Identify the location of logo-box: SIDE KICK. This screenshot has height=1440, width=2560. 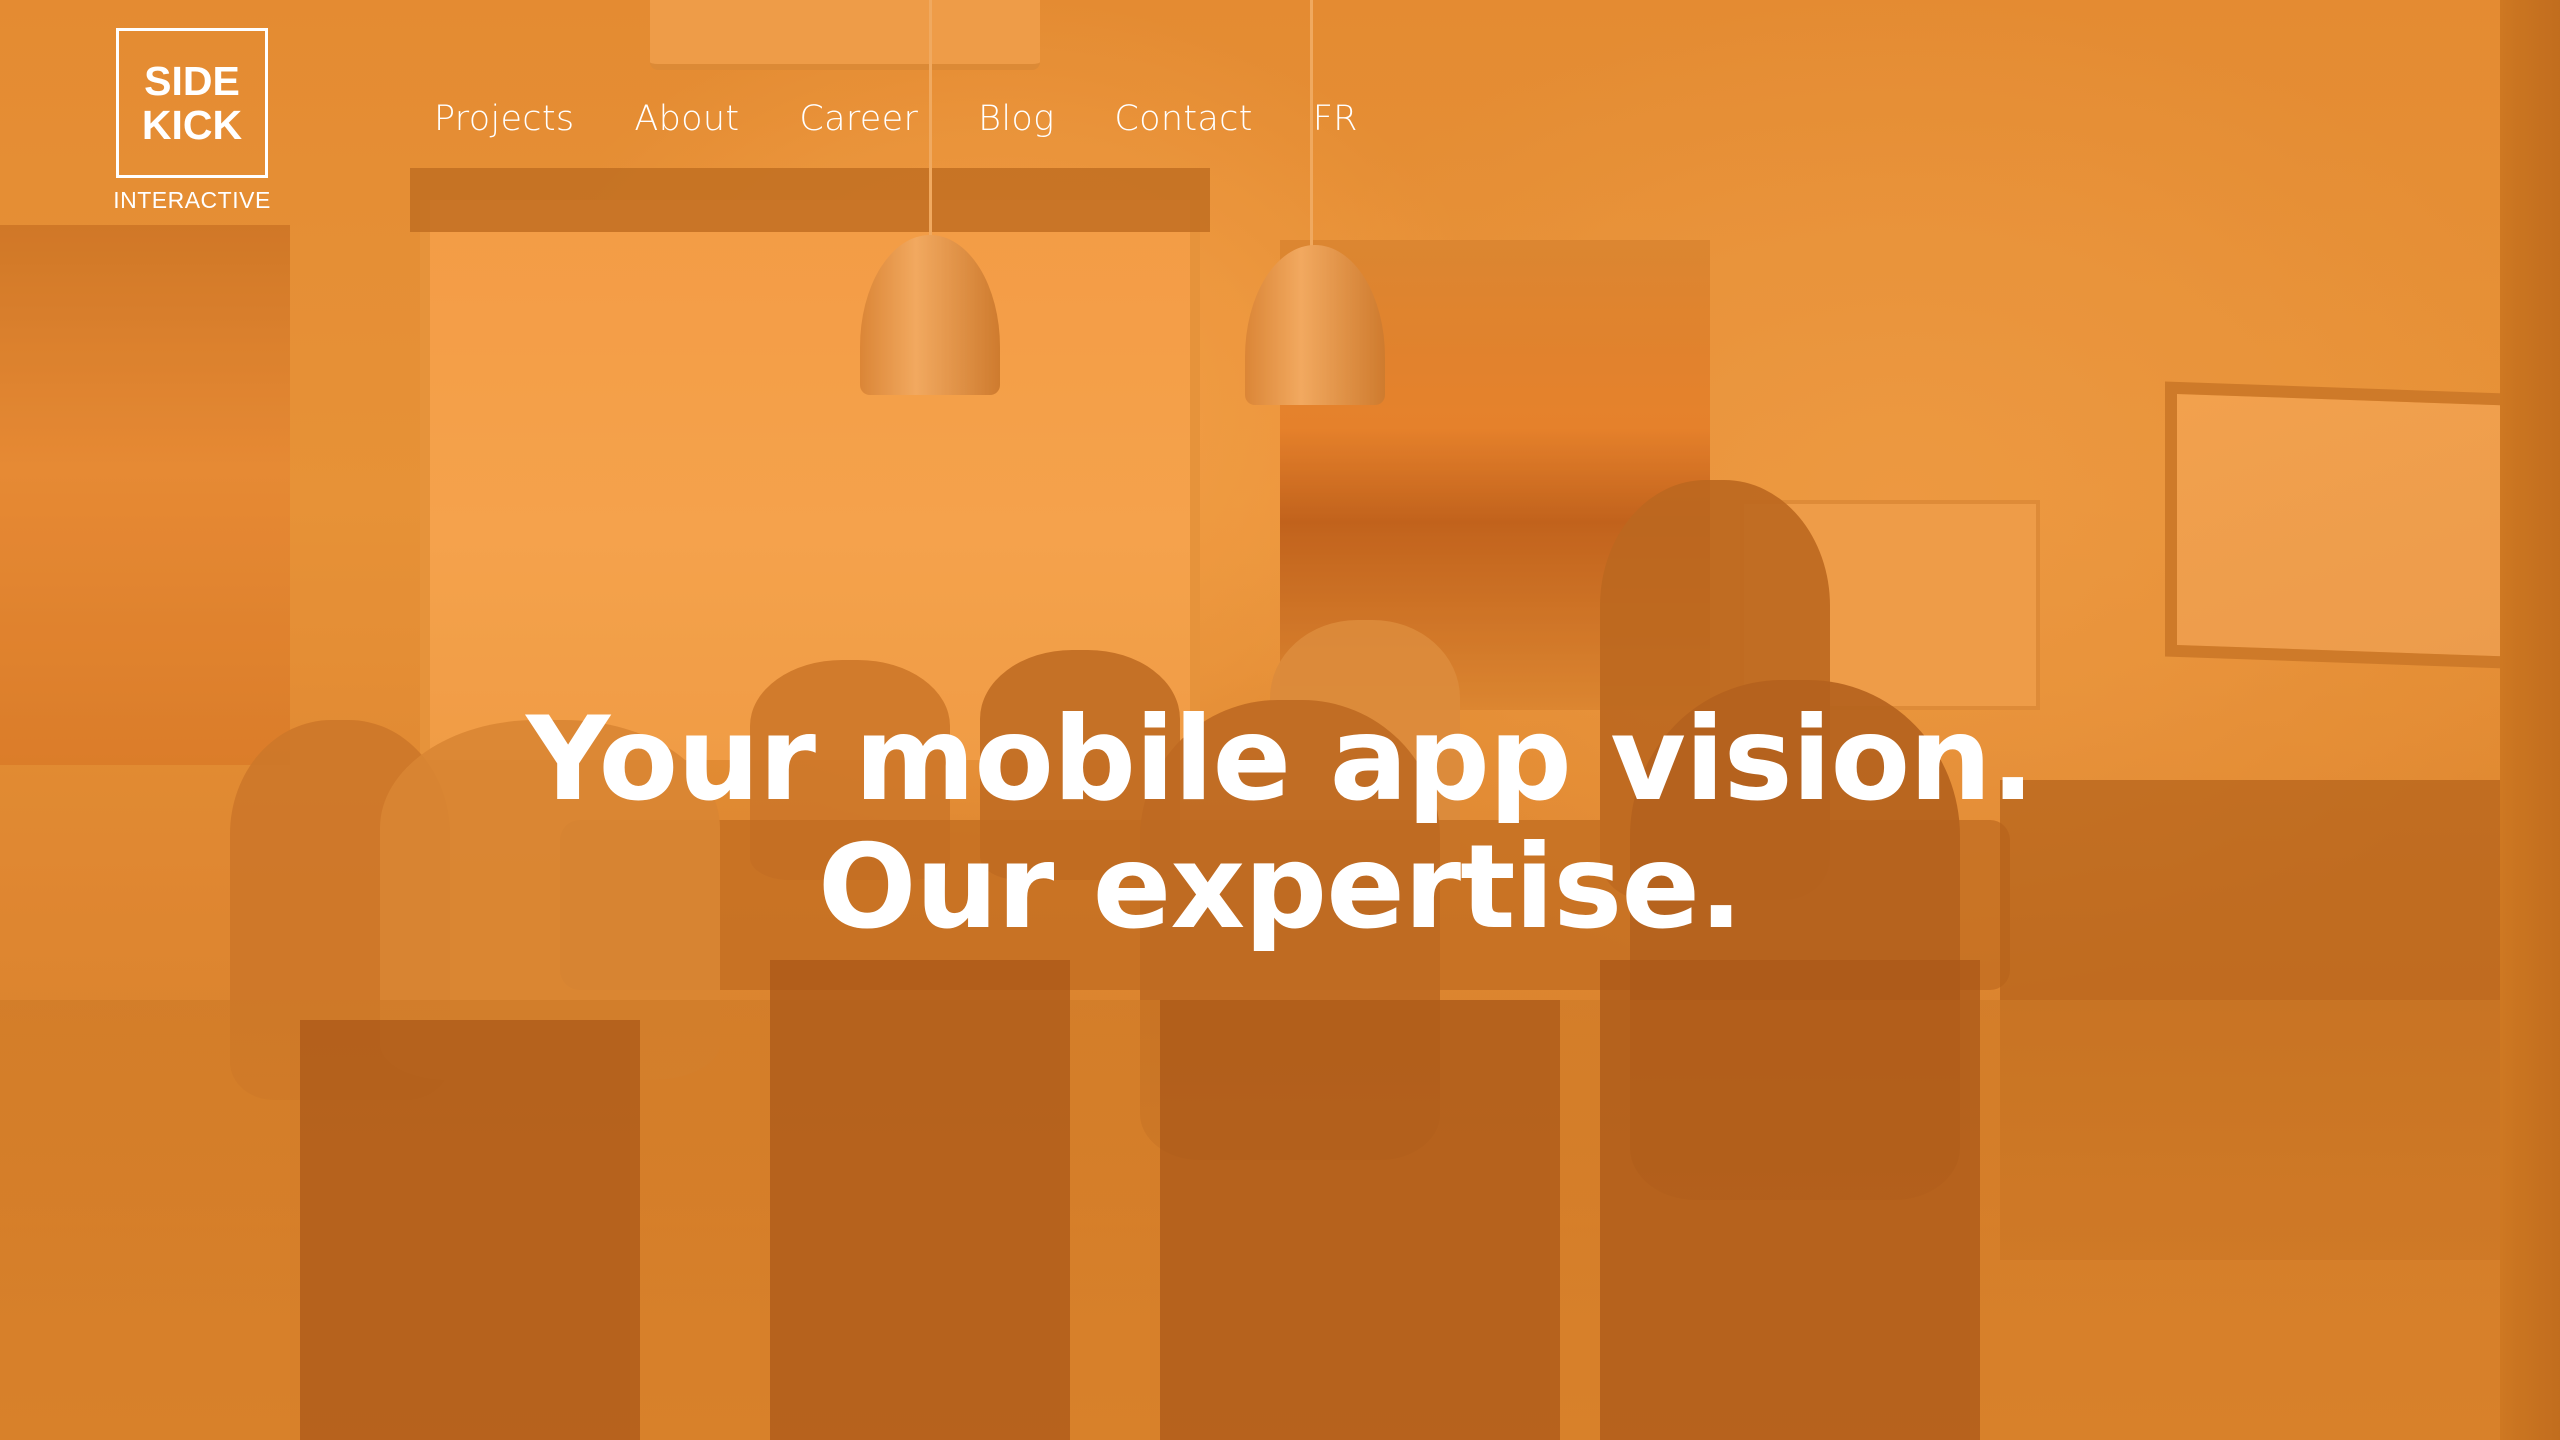
(192, 103).